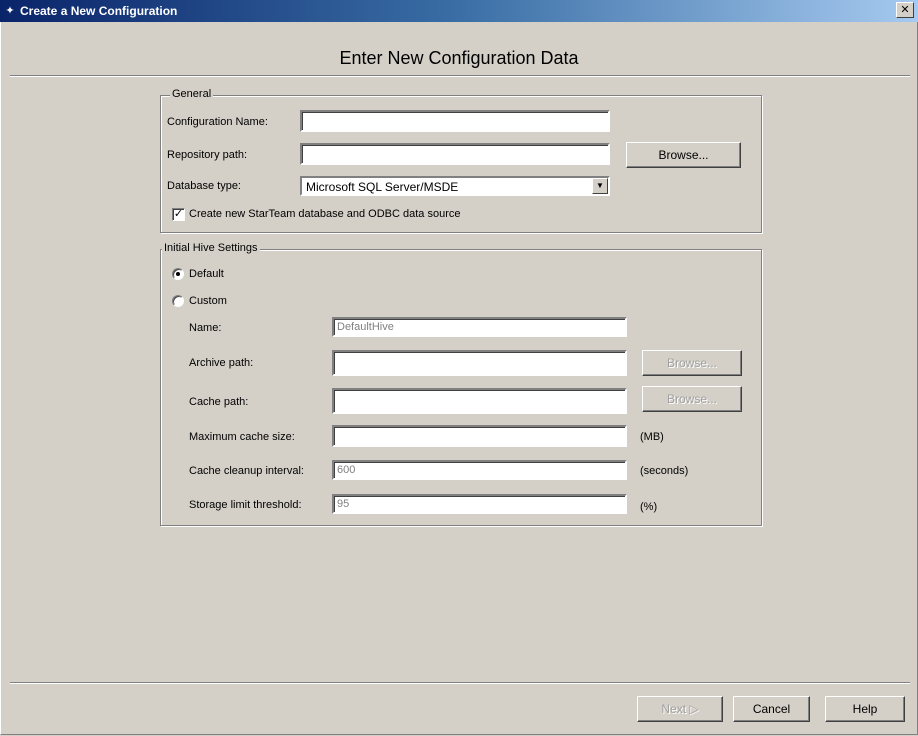 The image size is (918, 736). I want to click on title-bar: ✦ Create a New Configuration ✕, so click(459, 11).